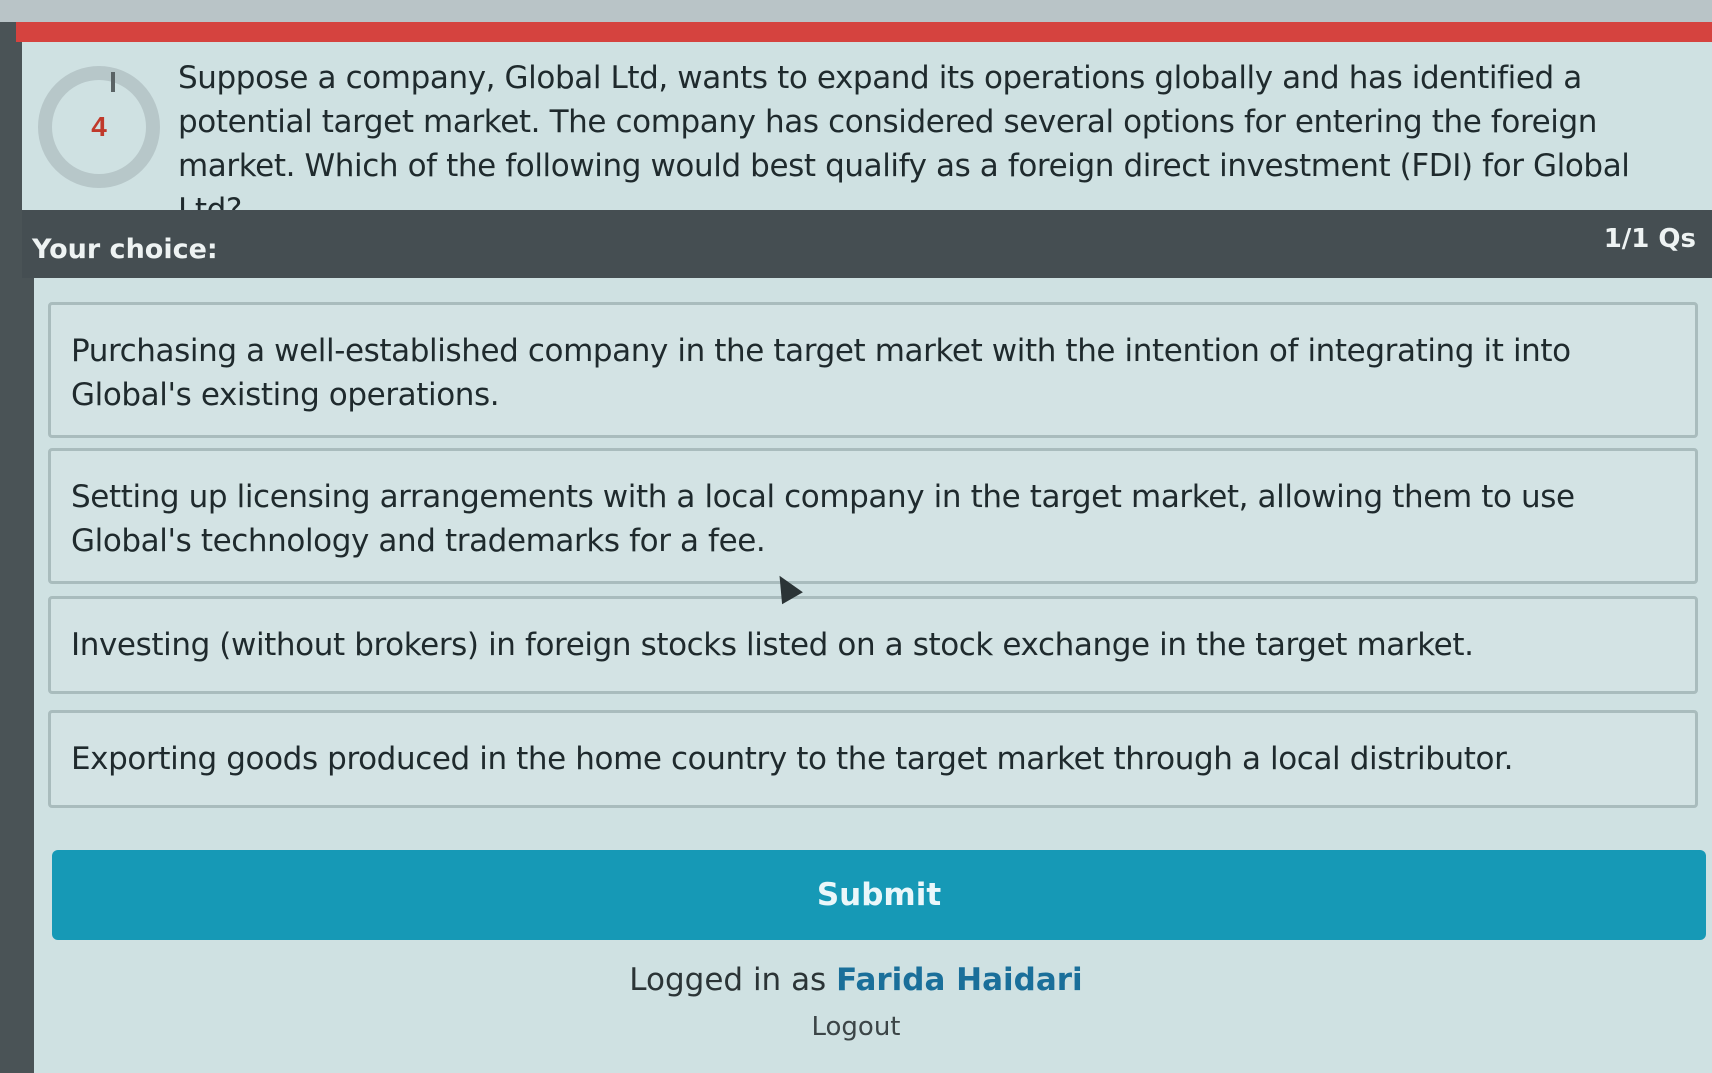  Describe the element at coordinates (113, 82) in the screenshot. I see `timer-tick-icon` at that location.